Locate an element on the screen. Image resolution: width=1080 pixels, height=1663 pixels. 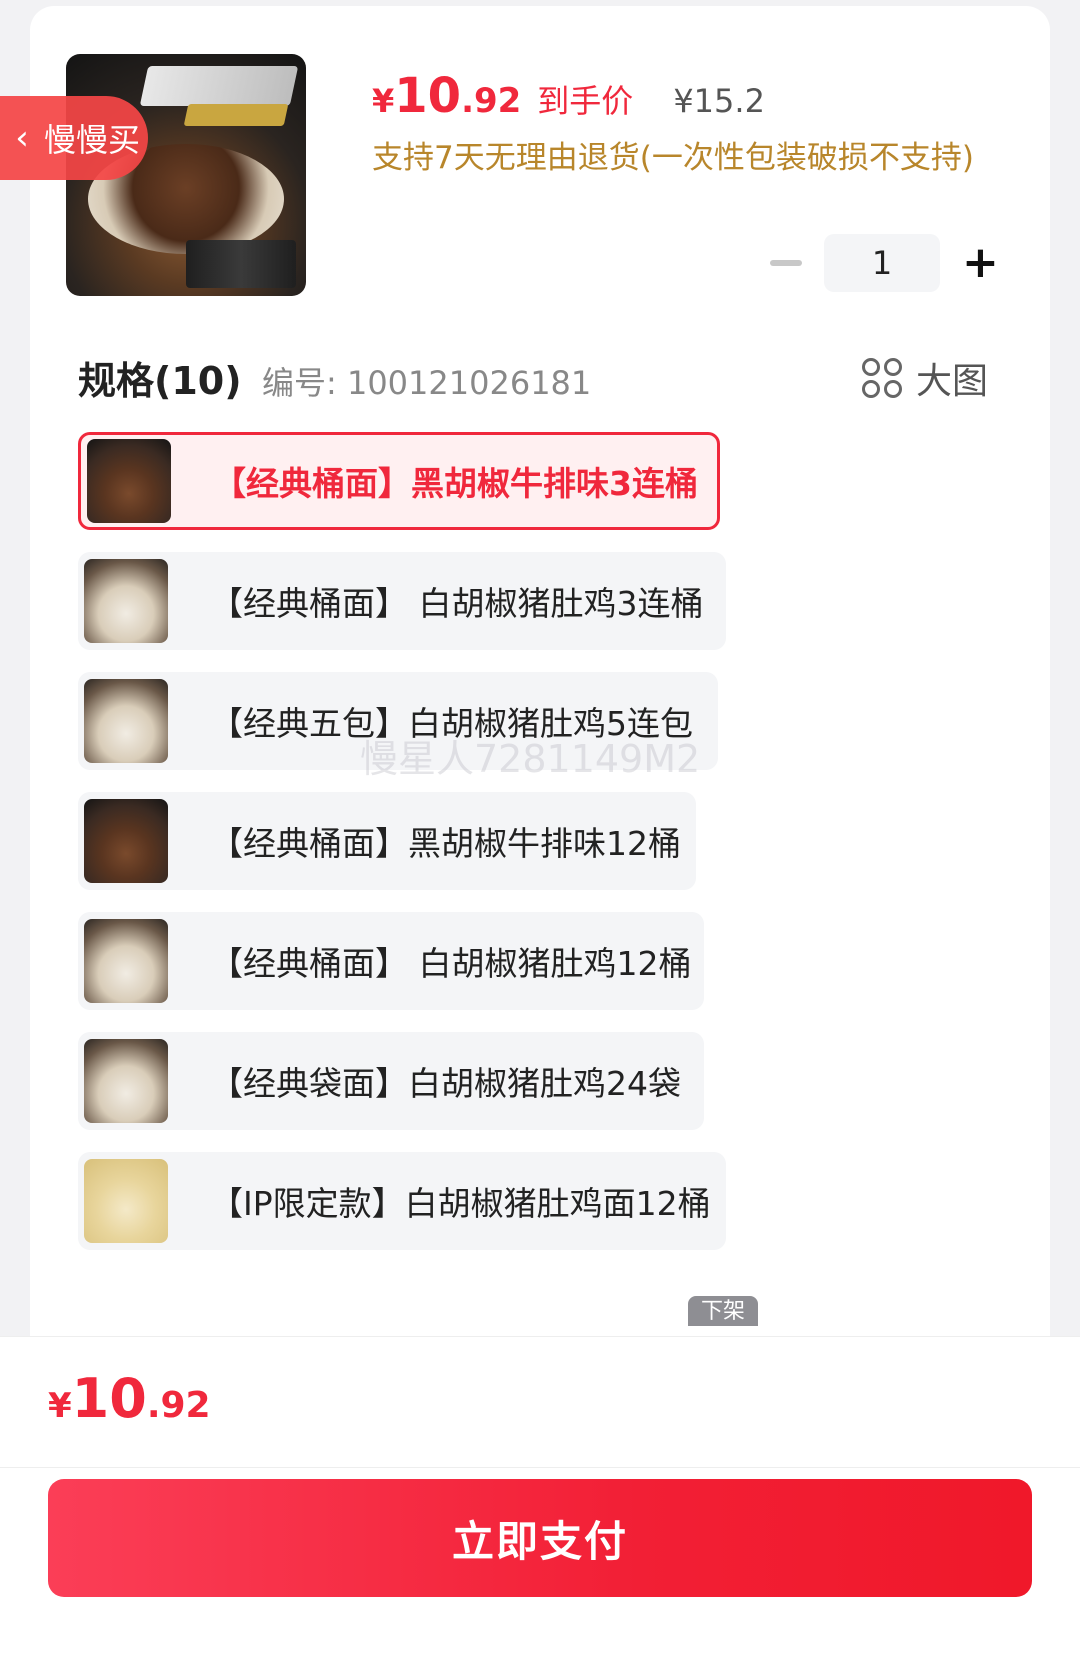
spec-option: 【IP限定款】白胡椒猪肚鸡面12桶 is located at coordinates (402, 1201).